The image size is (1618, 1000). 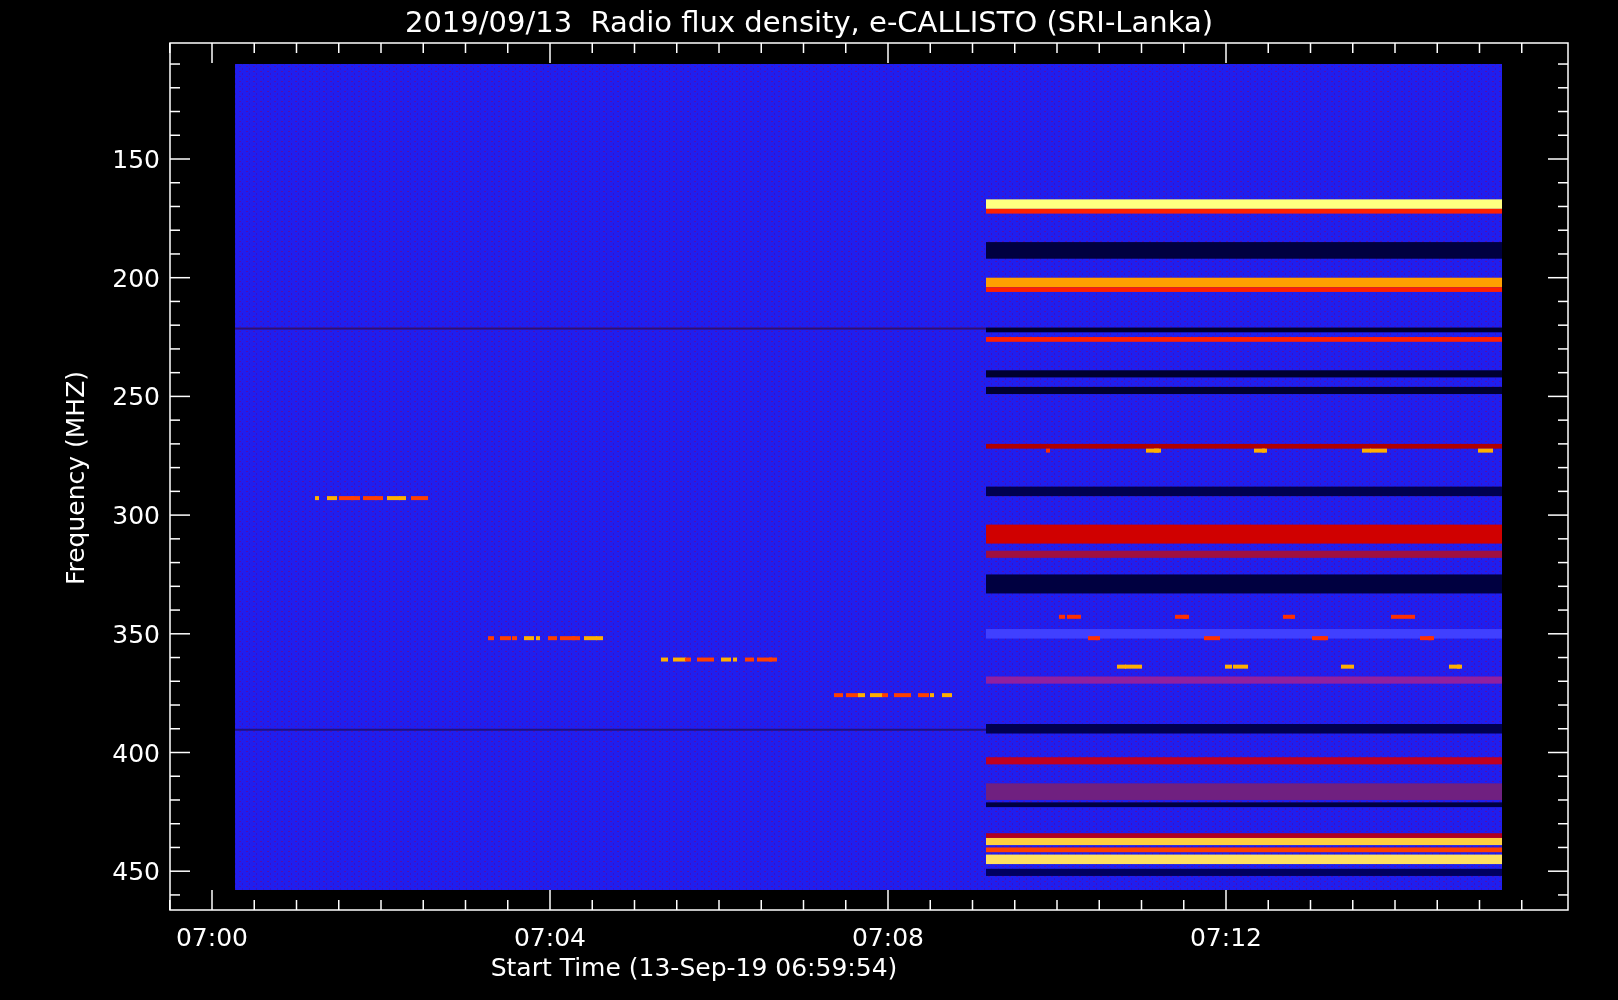 What do you see at coordinates (136, 159) in the screenshot?
I see `tick-label: 150` at bounding box center [136, 159].